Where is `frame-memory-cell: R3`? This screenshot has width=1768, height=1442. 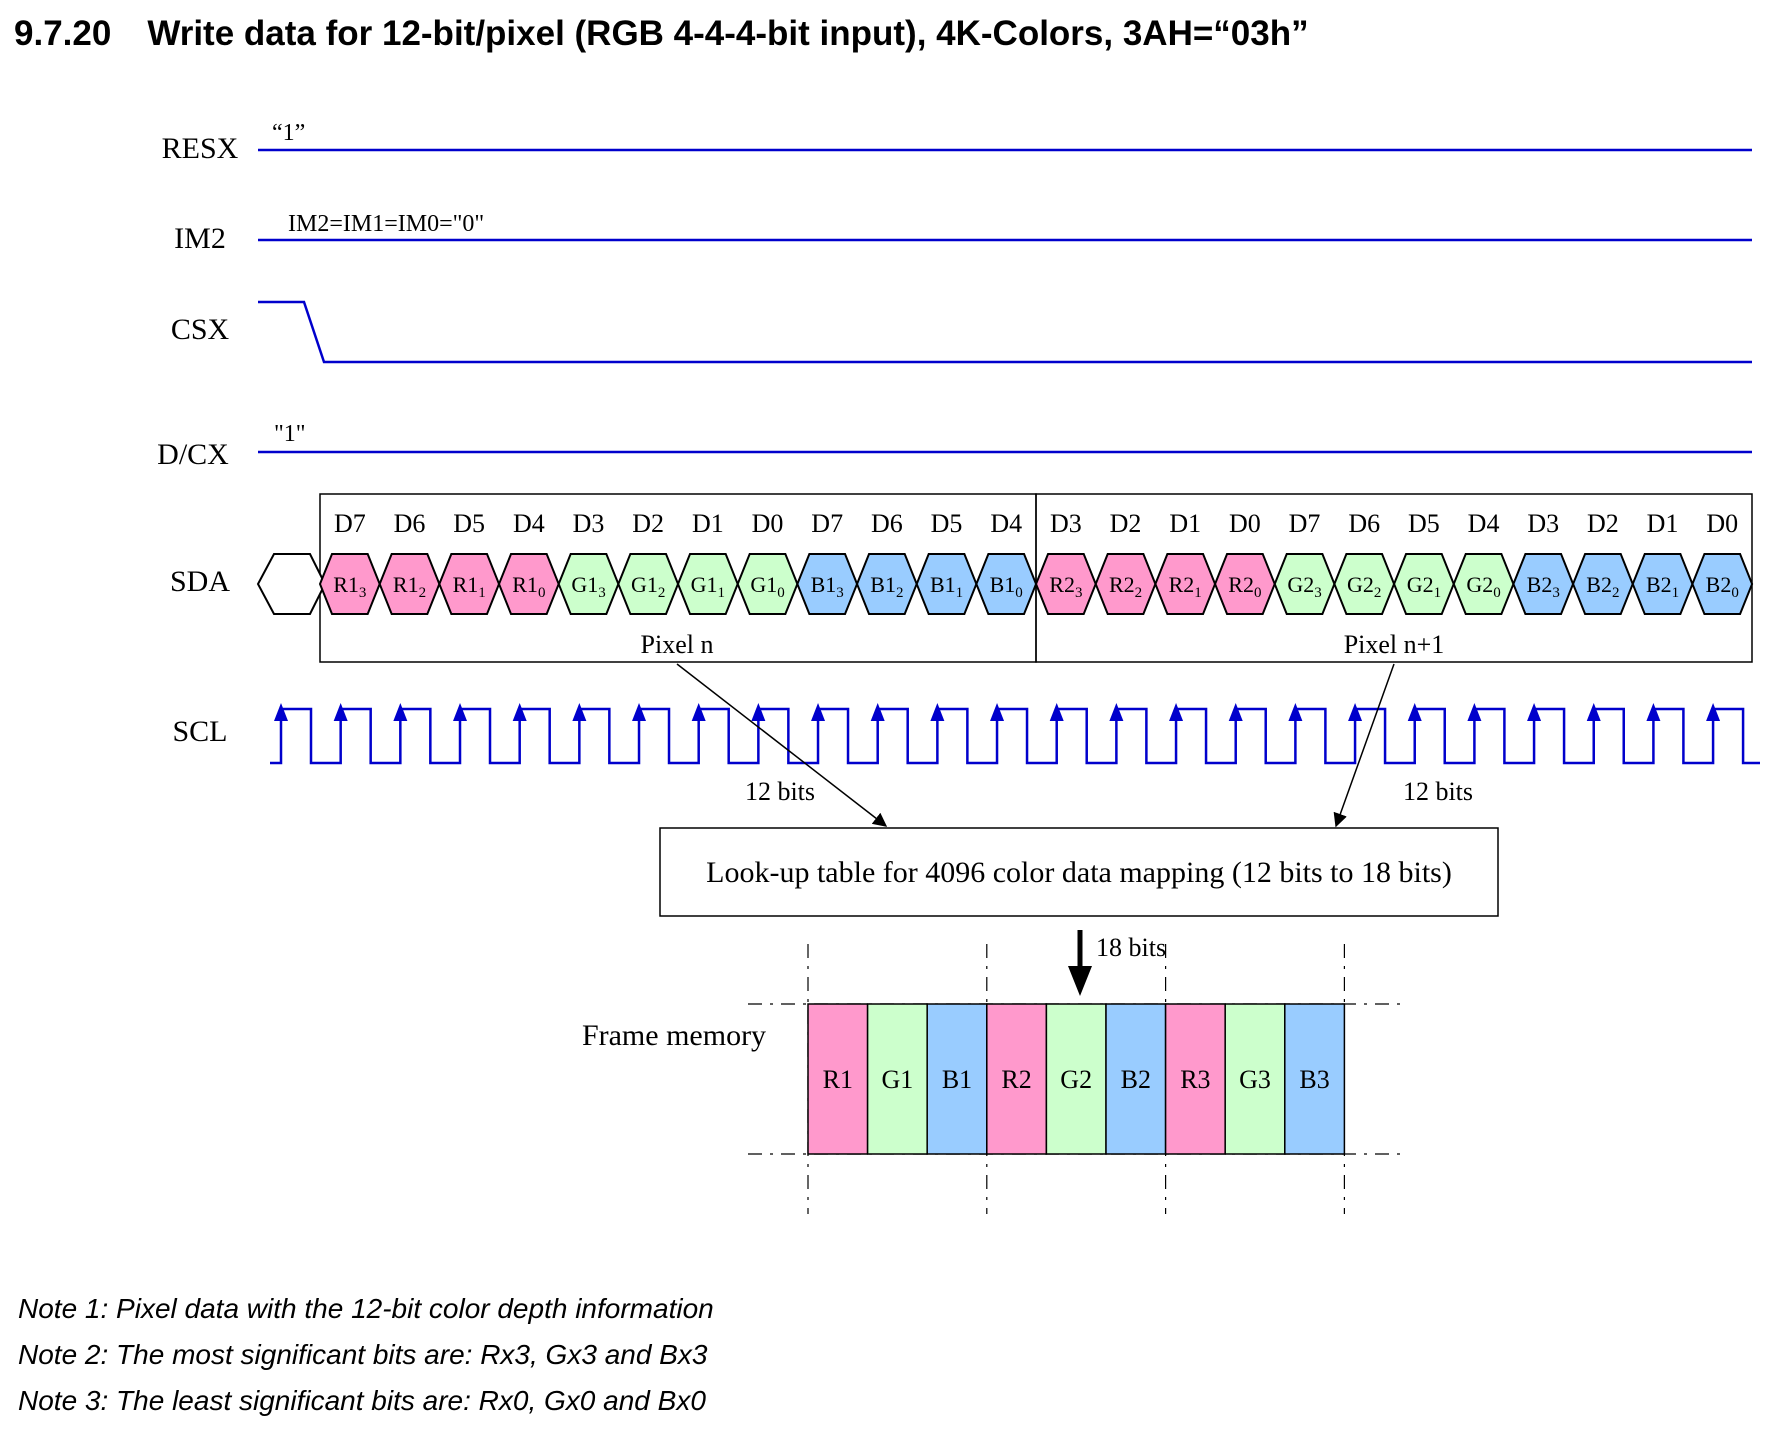 frame-memory-cell: R3 is located at coordinates (1195, 1079).